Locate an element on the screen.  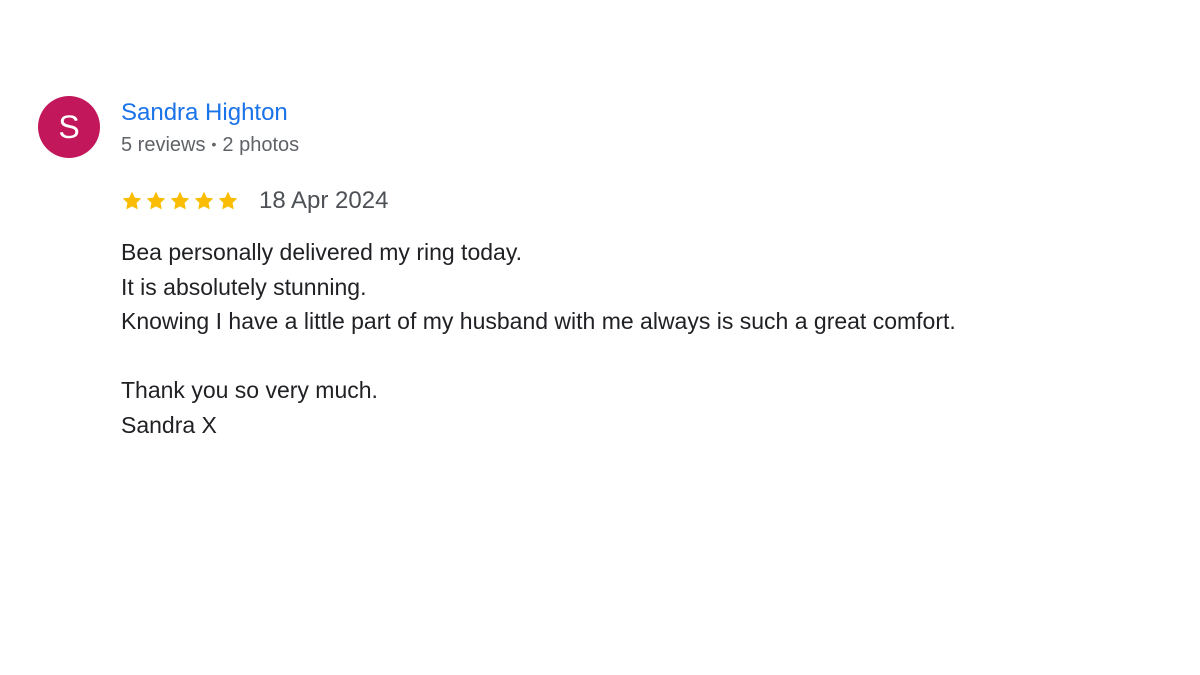
rating-row: 18 Apr 2024 is located at coordinates (254, 201).